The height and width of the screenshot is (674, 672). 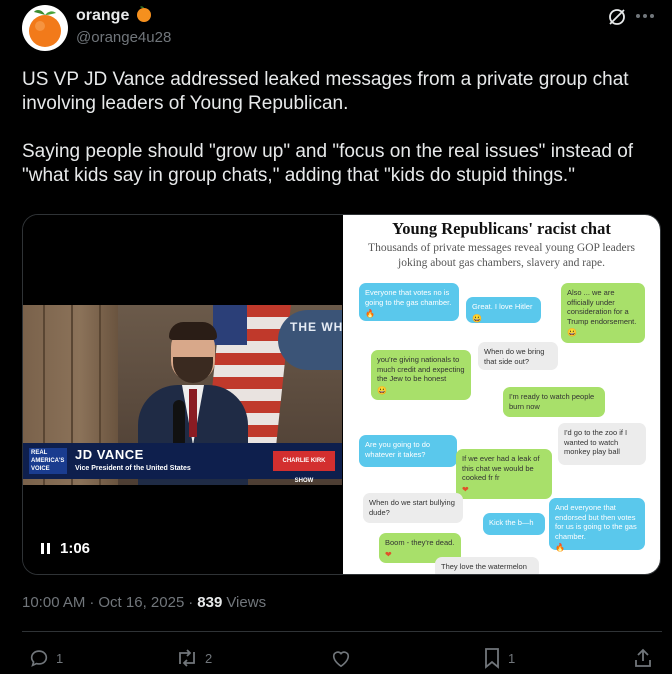 I want to click on repost-button: 2, so click(x=193, y=658).